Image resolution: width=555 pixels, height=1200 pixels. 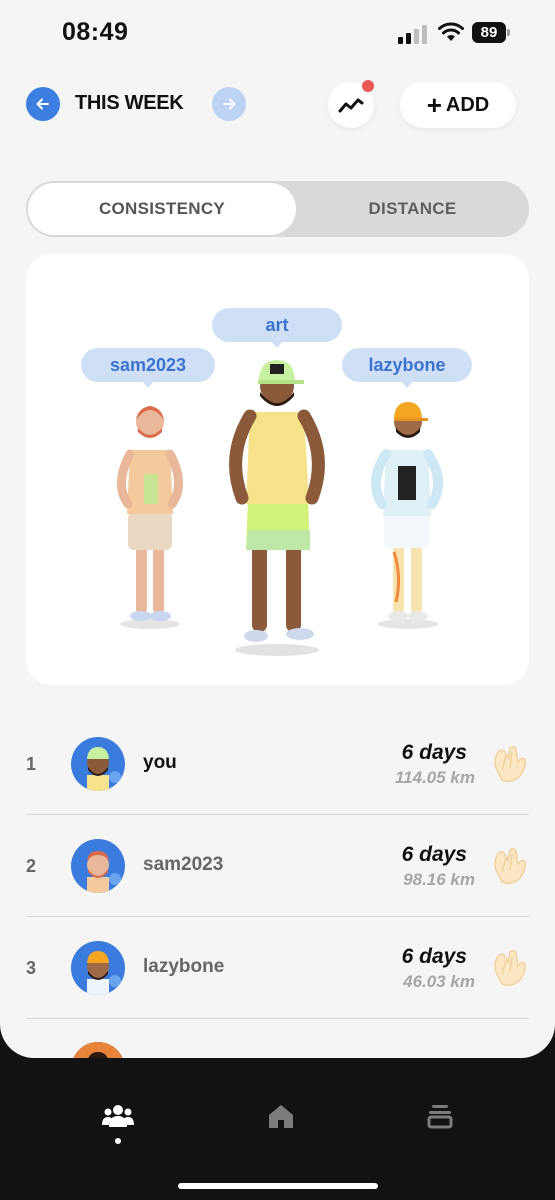 What do you see at coordinates (183, 864) in the screenshot?
I see `username: sam2023` at bounding box center [183, 864].